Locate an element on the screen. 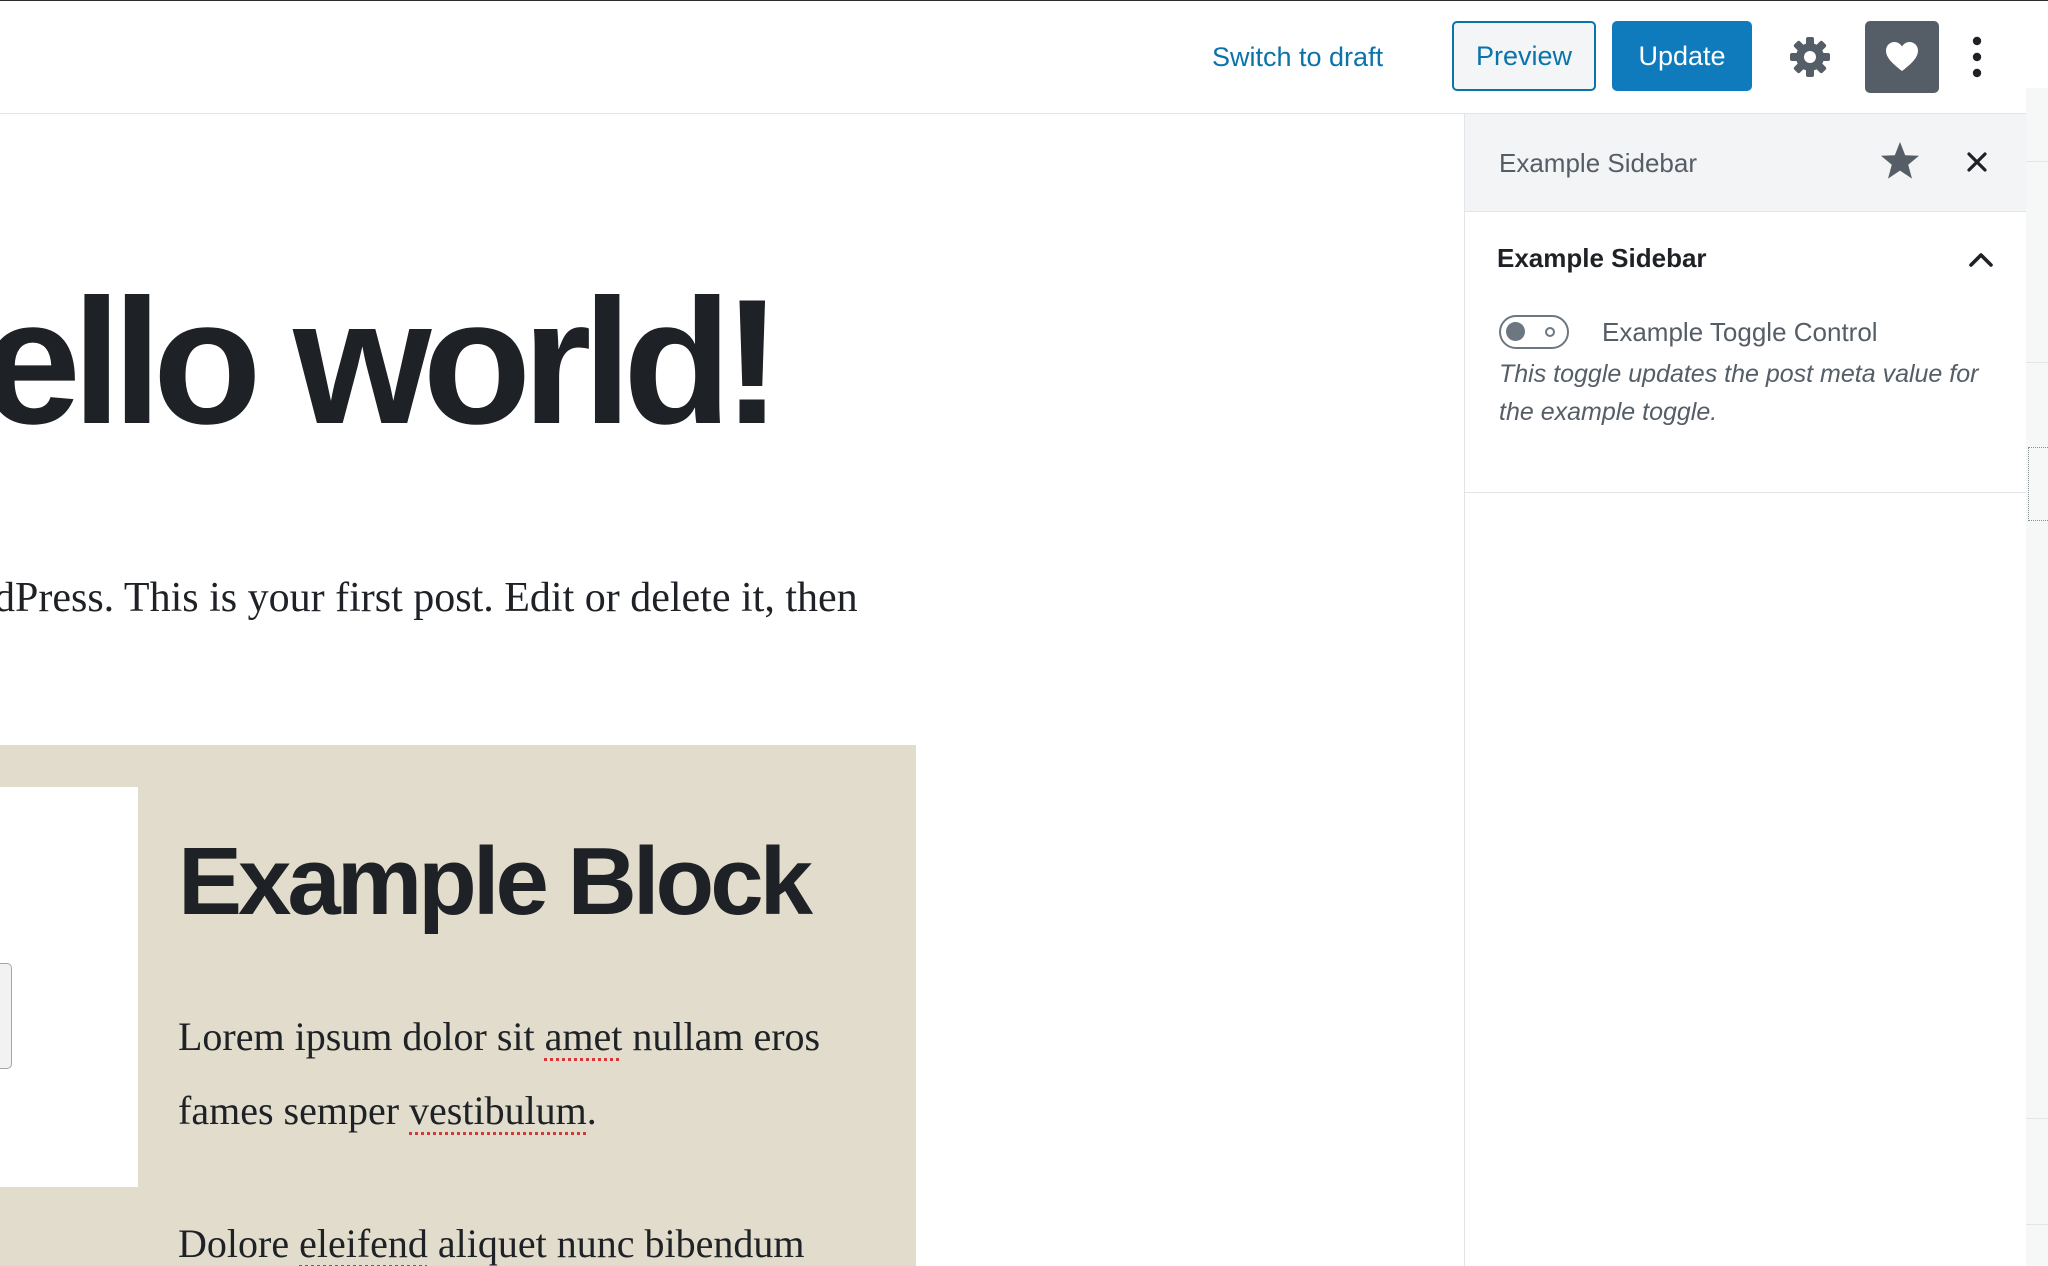 Image resolution: width=2048 pixels, height=1266 pixels. close-sidebar-button is located at coordinates (1977, 162).